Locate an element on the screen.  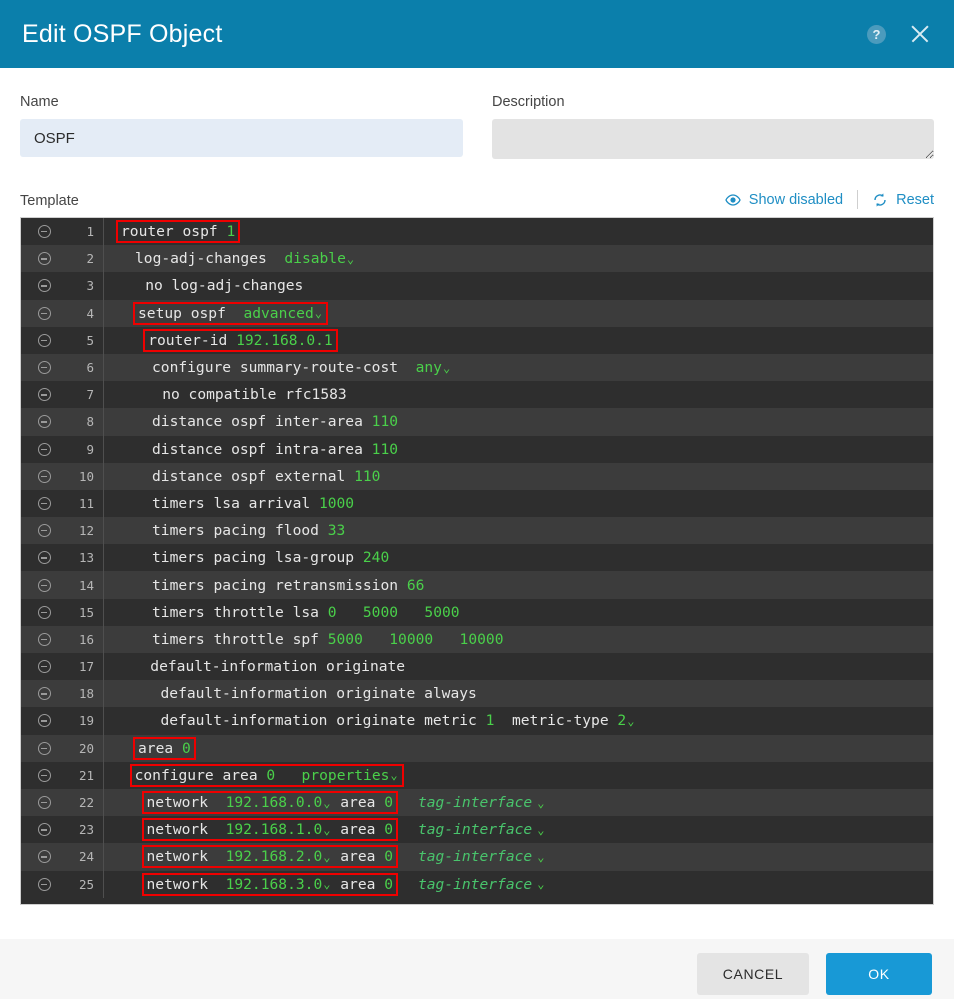
description-textarea is located at coordinates (713, 139).